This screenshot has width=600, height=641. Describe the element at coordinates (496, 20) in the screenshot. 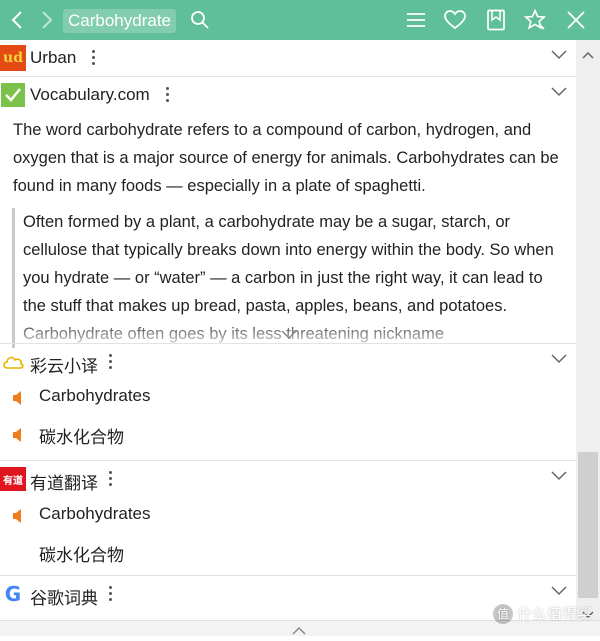

I see `bookmark-icon` at that location.